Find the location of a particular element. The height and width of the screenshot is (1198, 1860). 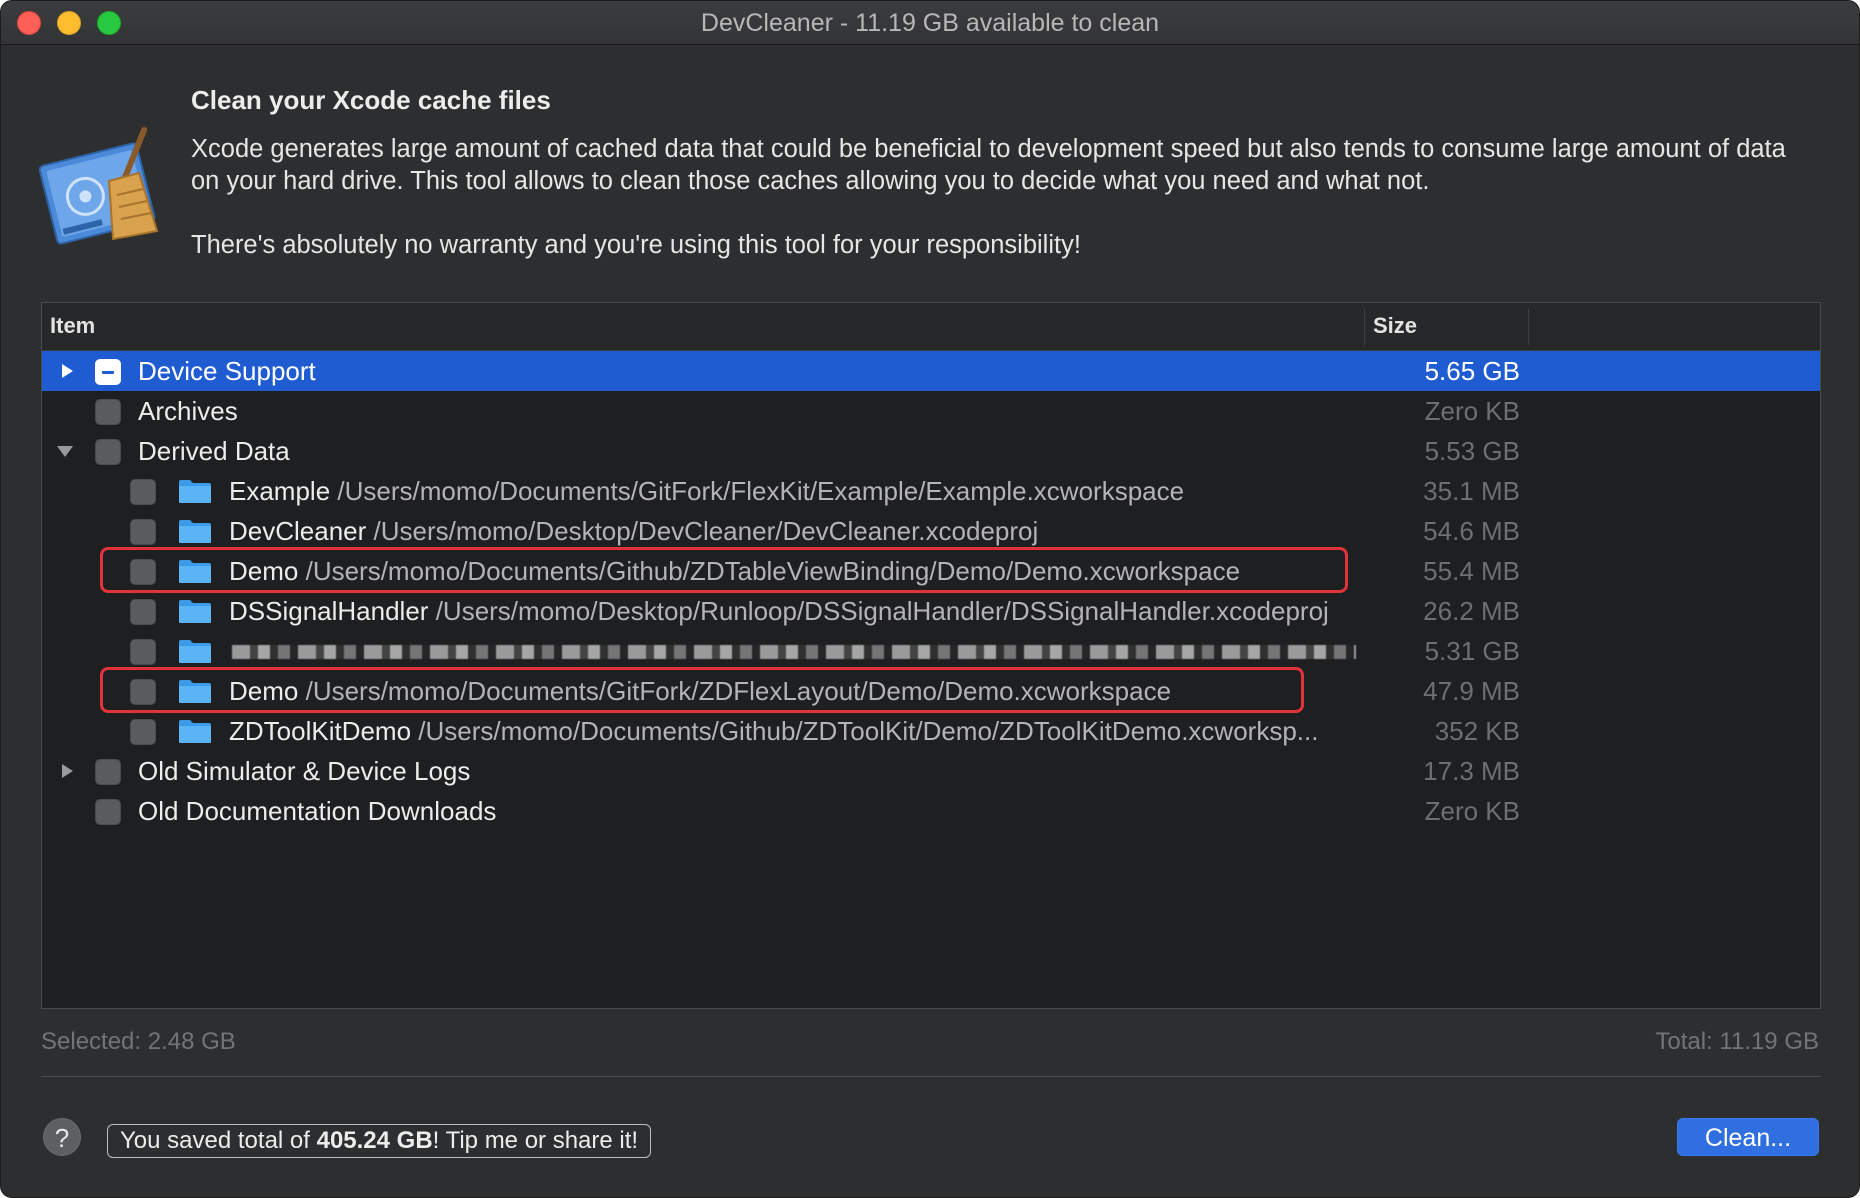

row-label: Archives is located at coordinates (188, 411).